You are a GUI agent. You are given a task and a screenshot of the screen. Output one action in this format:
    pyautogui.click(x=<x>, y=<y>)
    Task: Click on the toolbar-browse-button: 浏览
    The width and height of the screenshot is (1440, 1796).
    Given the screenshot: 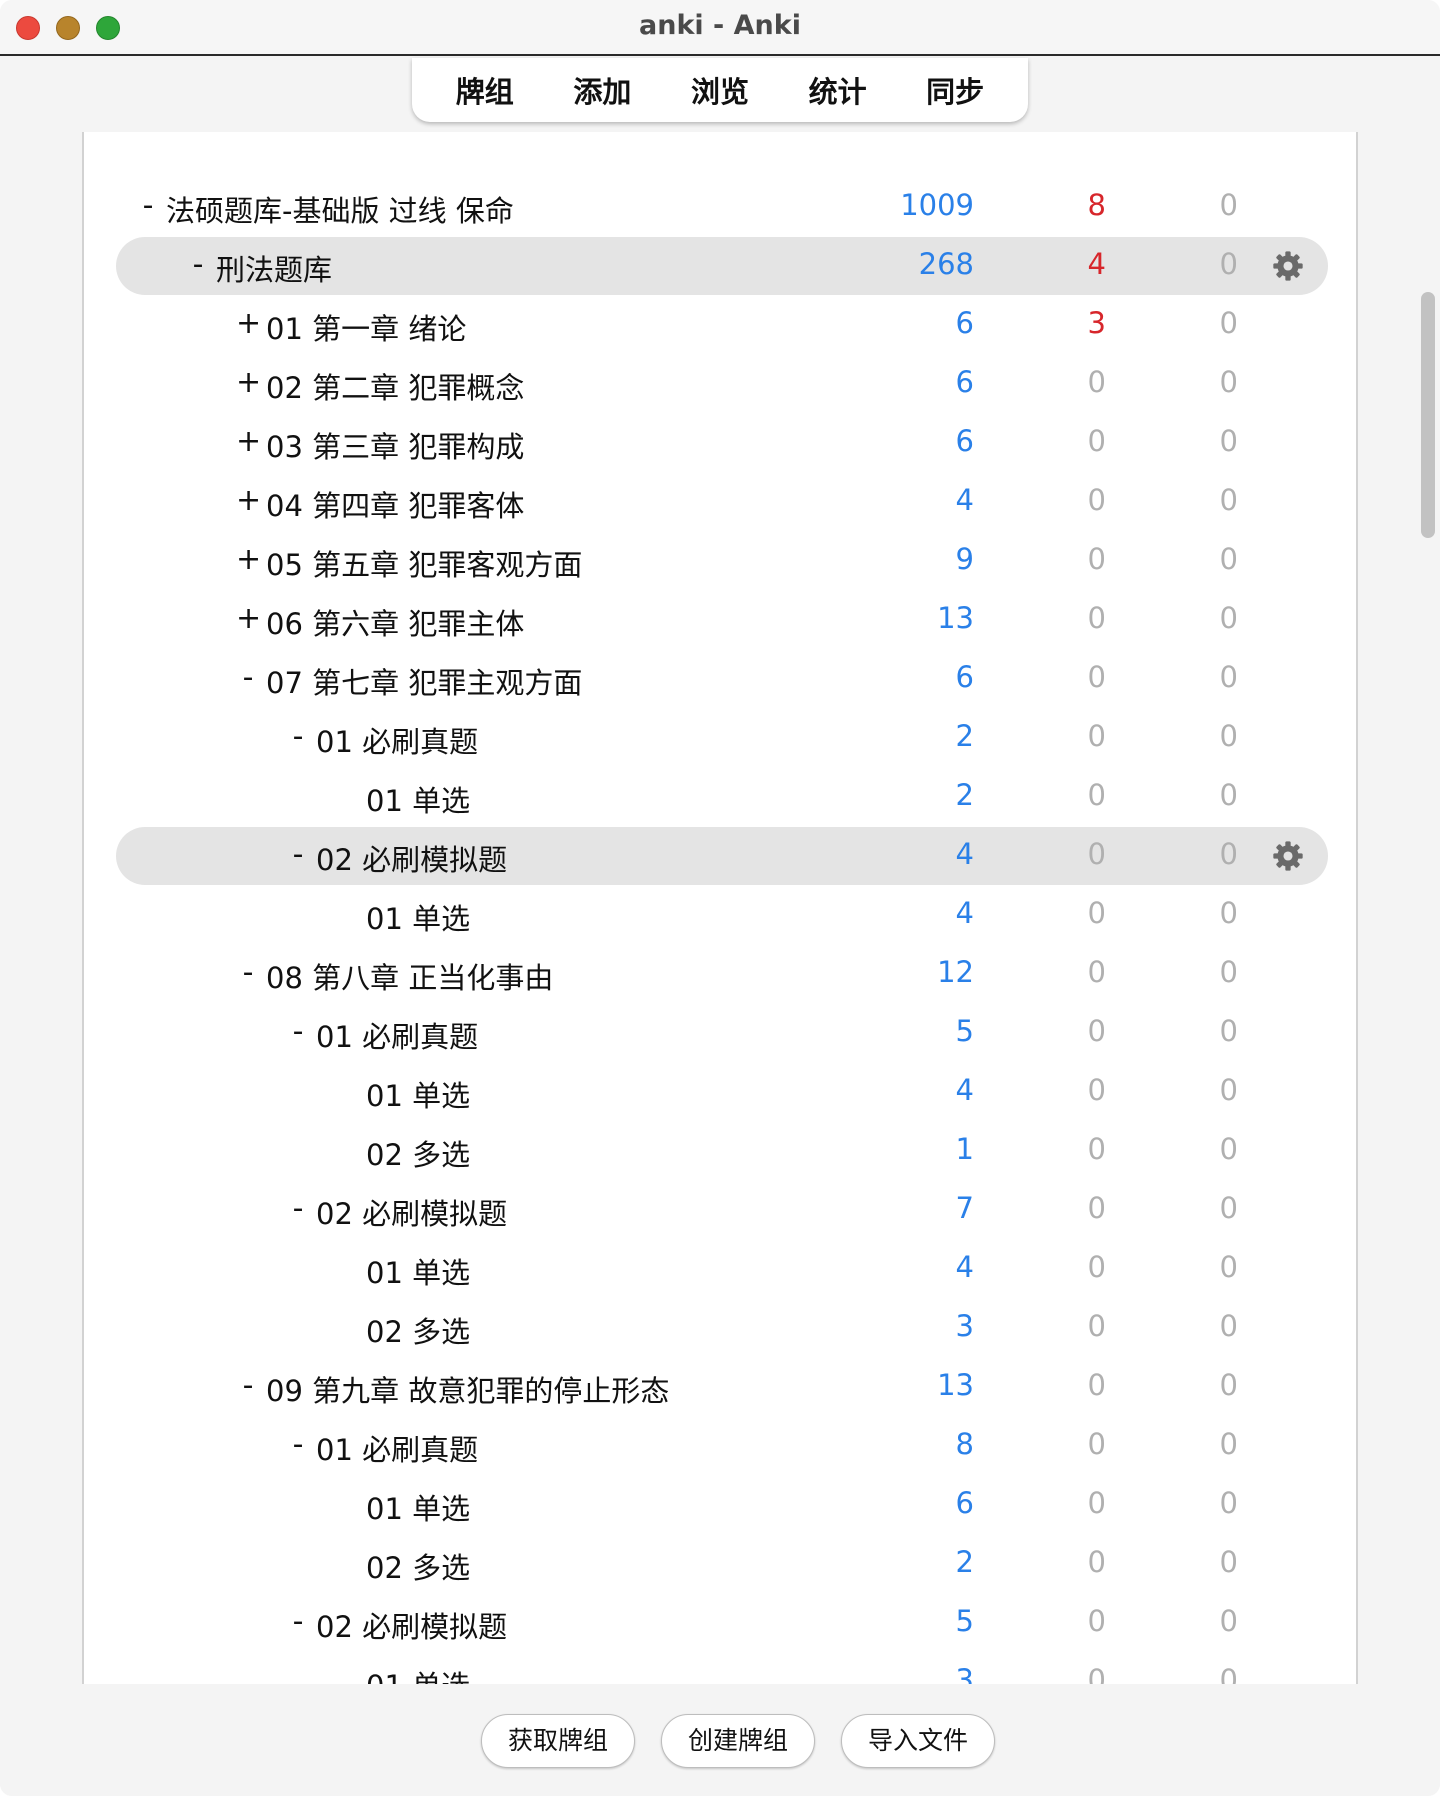 What is the action you would take?
    pyautogui.click(x=720, y=90)
    